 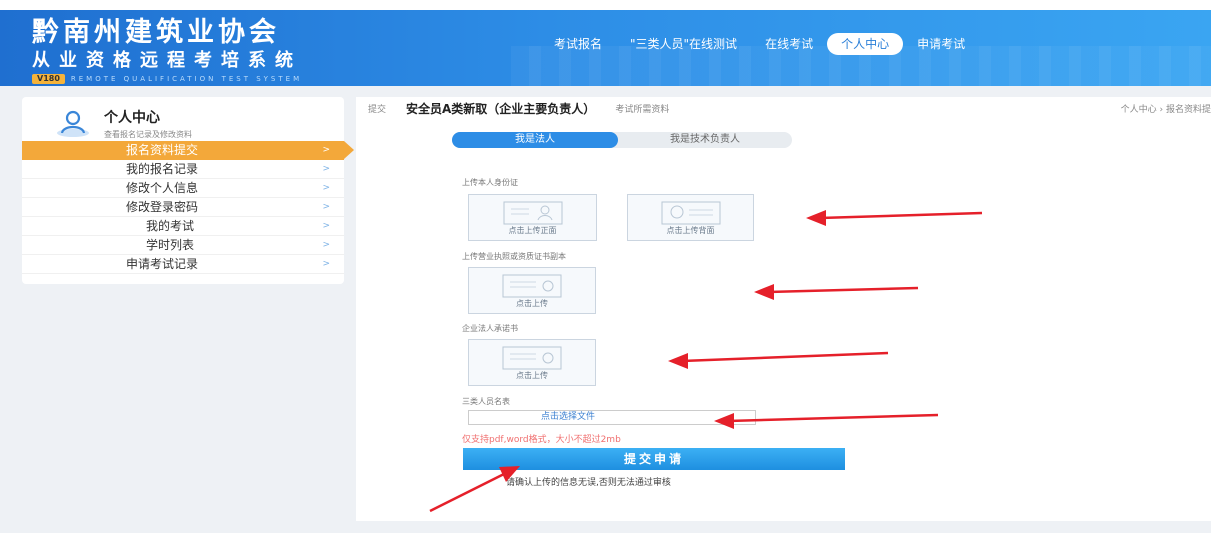 I want to click on file-picker-label: 点击选择文件, so click(x=568, y=417).